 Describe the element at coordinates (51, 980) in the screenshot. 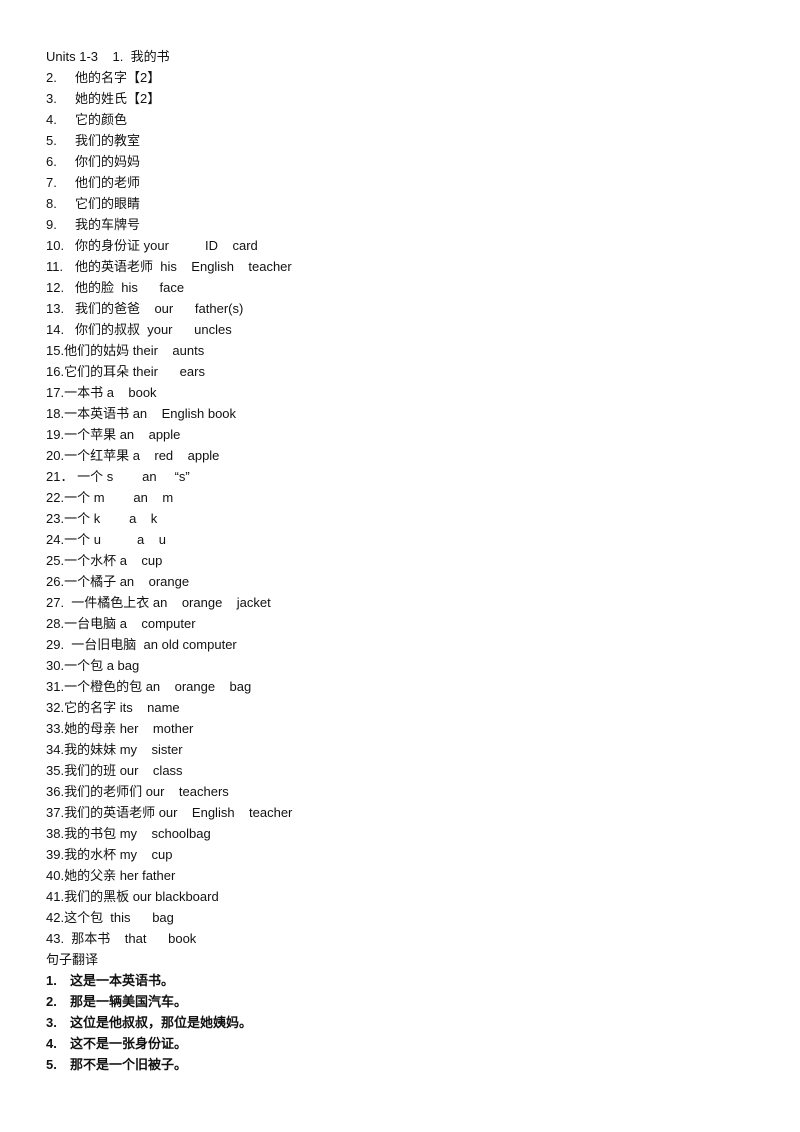

I see `item-number: 1.` at that location.